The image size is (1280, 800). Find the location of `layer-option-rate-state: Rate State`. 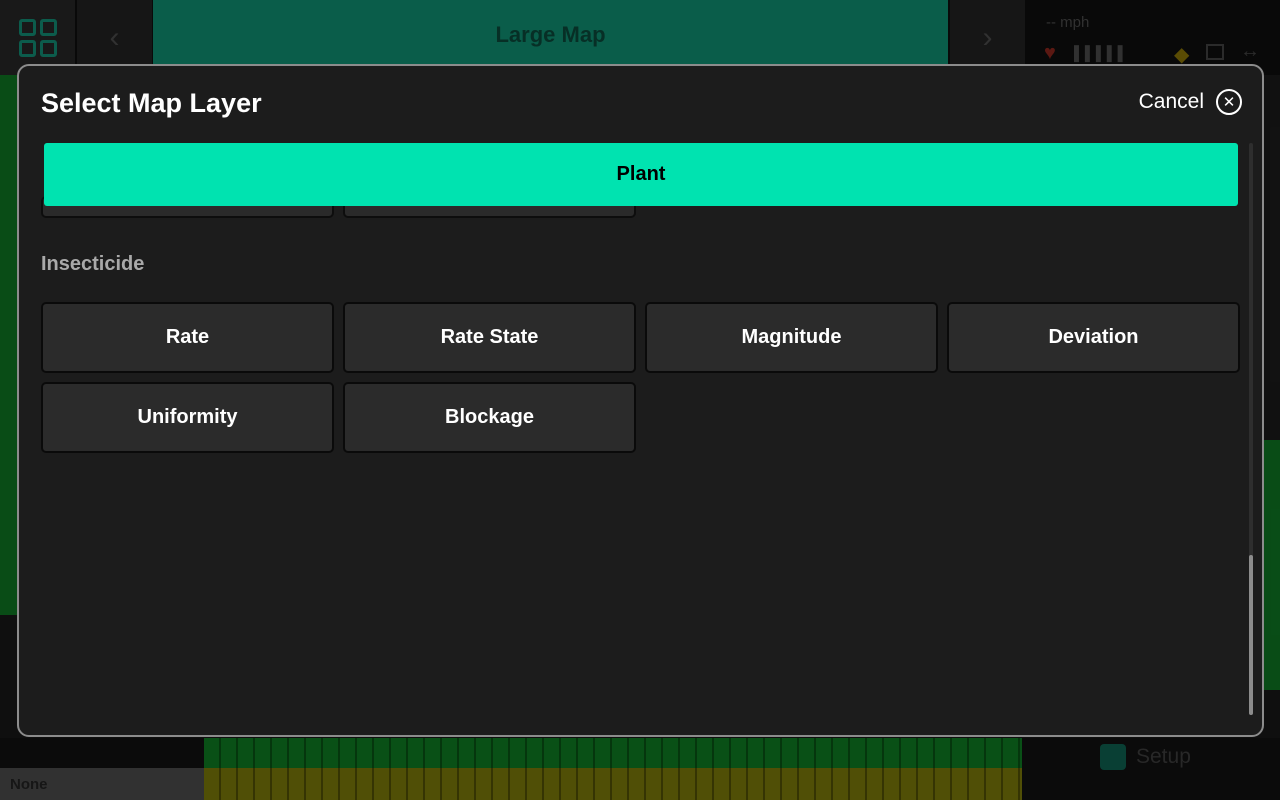

layer-option-rate-state: Rate State is located at coordinates (489, 337).